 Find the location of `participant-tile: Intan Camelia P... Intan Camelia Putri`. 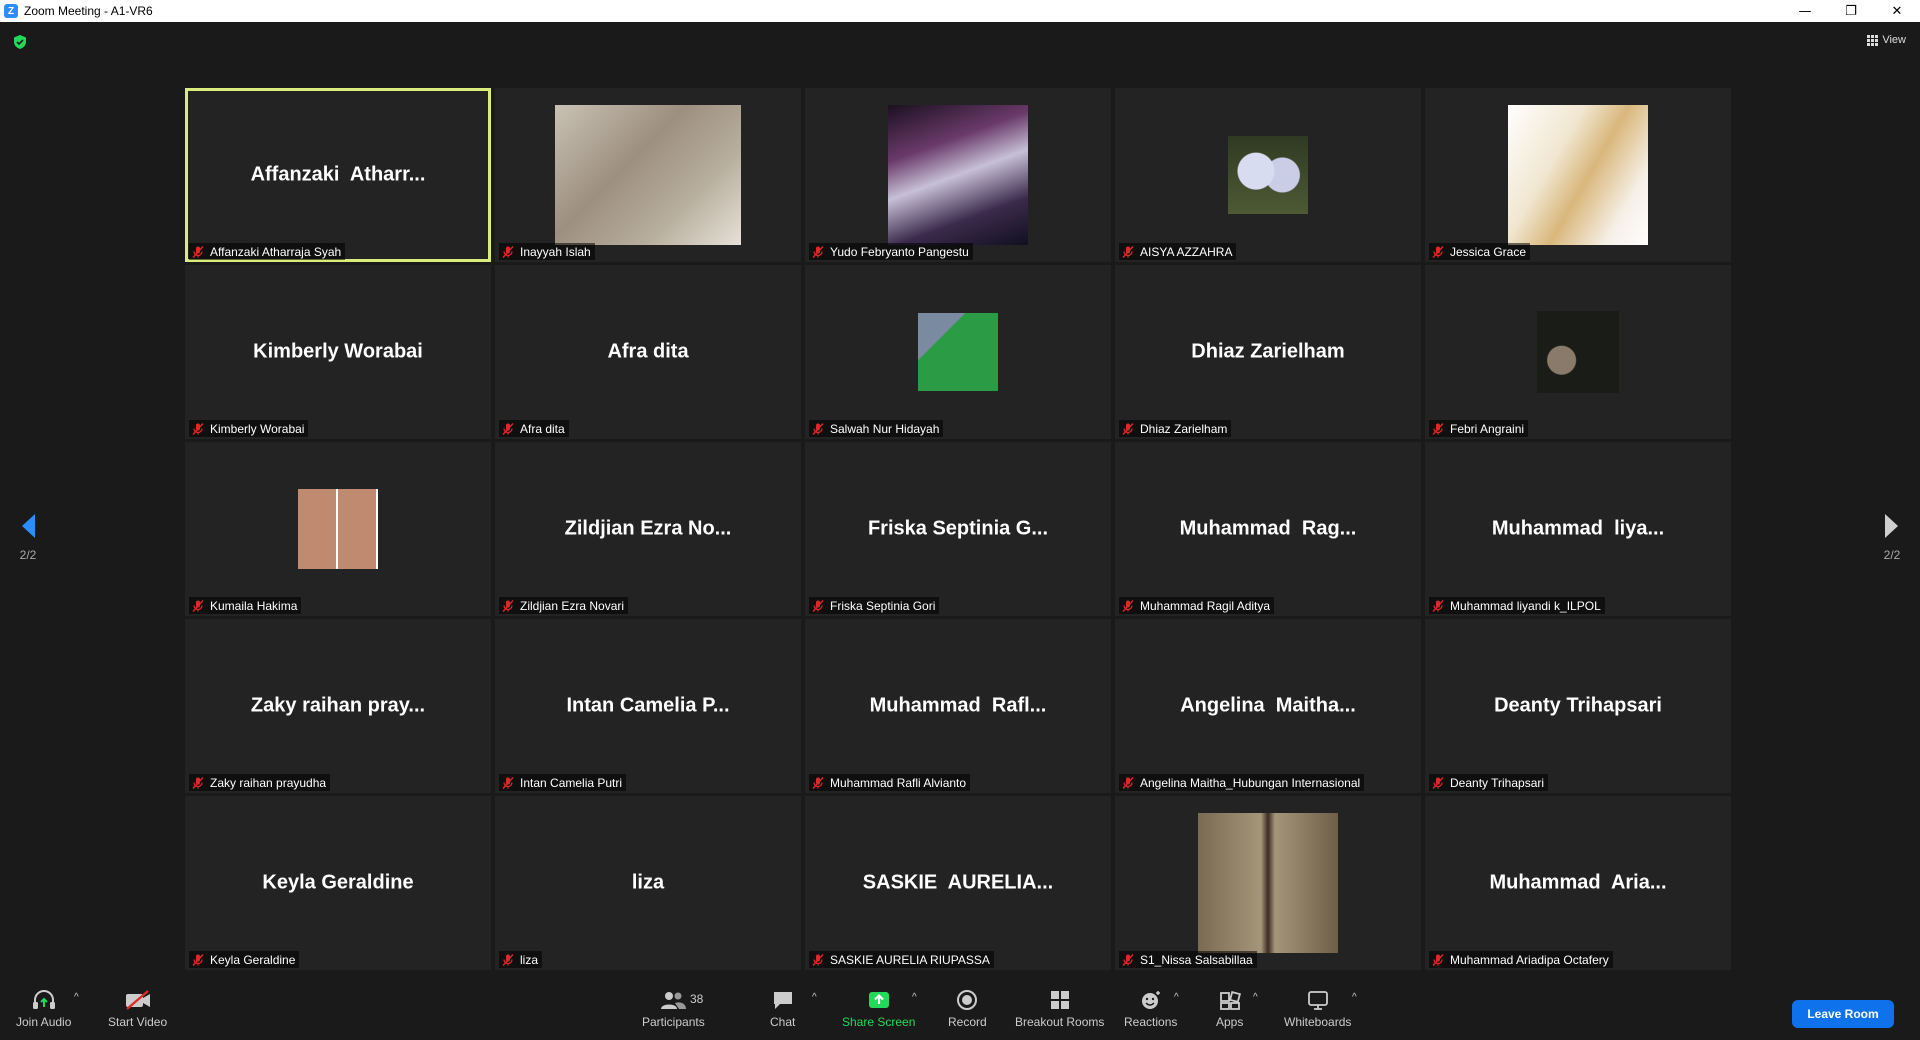

participant-tile: Intan Camelia P... Intan Camelia Putri is located at coordinates (648, 706).